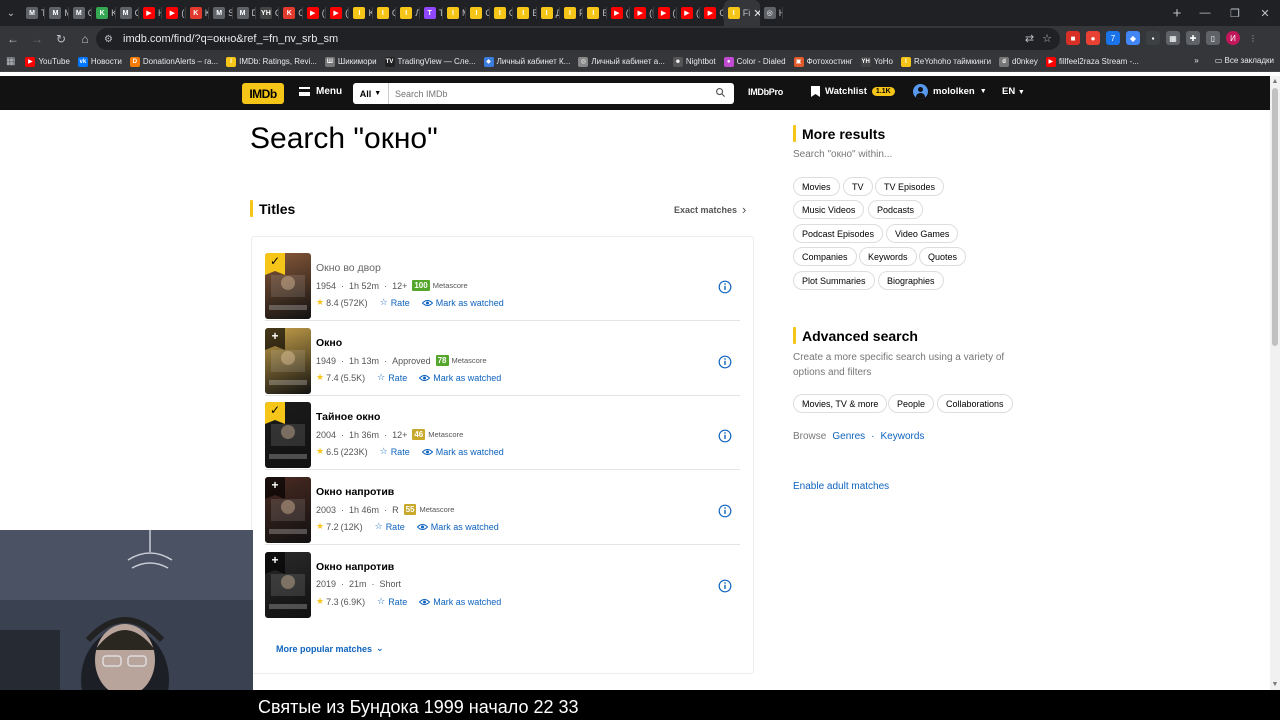 Image resolution: width=1280 pixels, height=720 pixels. Describe the element at coordinates (710, 209) in the screenshot. I see `exact-matches-link: Exact matches ›` at that location.